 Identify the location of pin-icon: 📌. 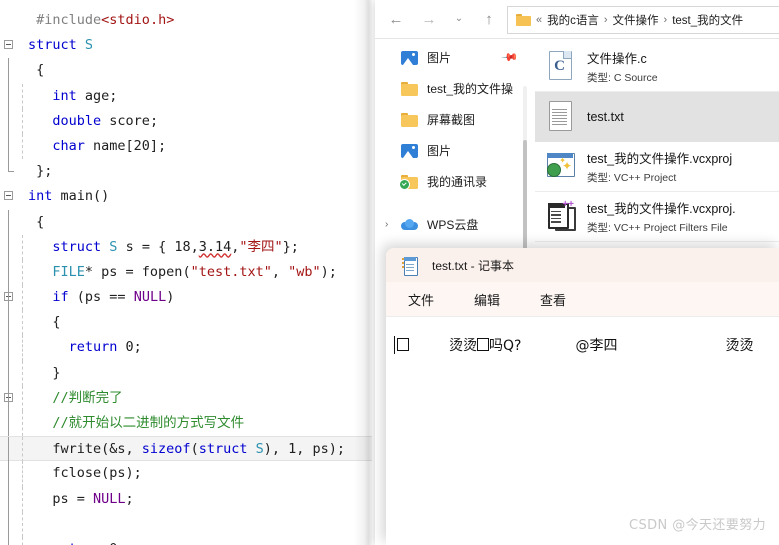
(510, 57).